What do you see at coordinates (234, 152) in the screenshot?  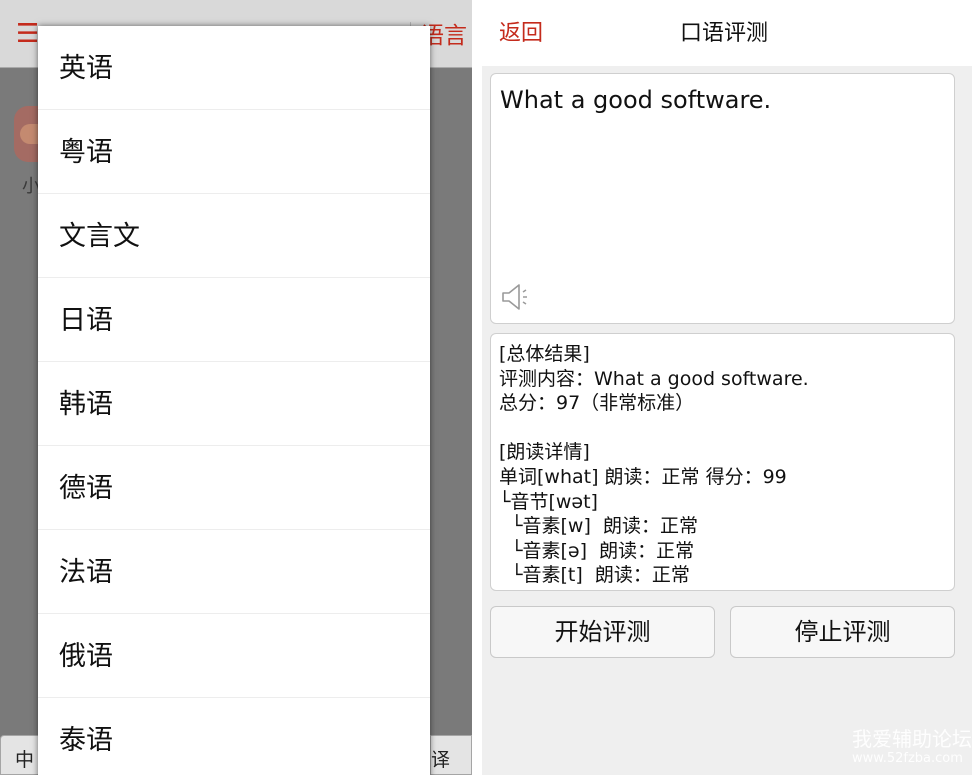 I see `language-option-cantonese: 粤语` at bounding box center [234, 152].